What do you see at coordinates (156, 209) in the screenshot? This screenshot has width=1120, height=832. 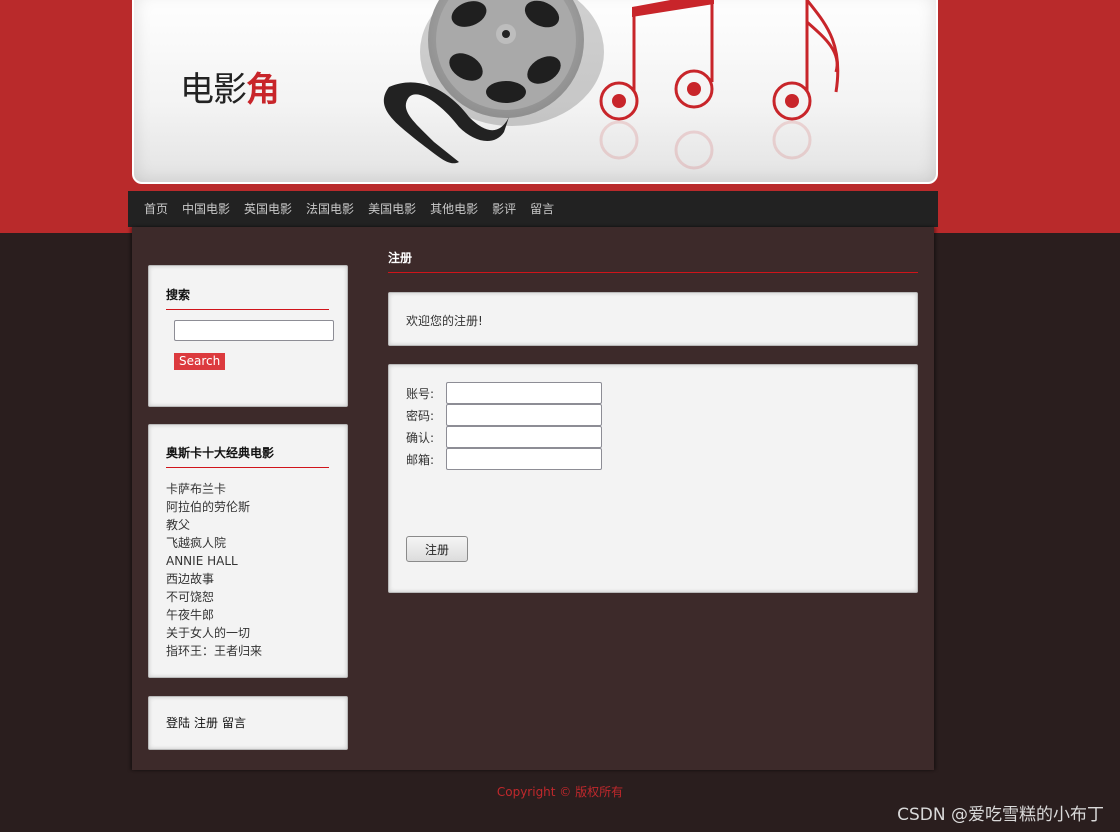 I see `nav-item-home: 首页` at bounding box center [156, 209].